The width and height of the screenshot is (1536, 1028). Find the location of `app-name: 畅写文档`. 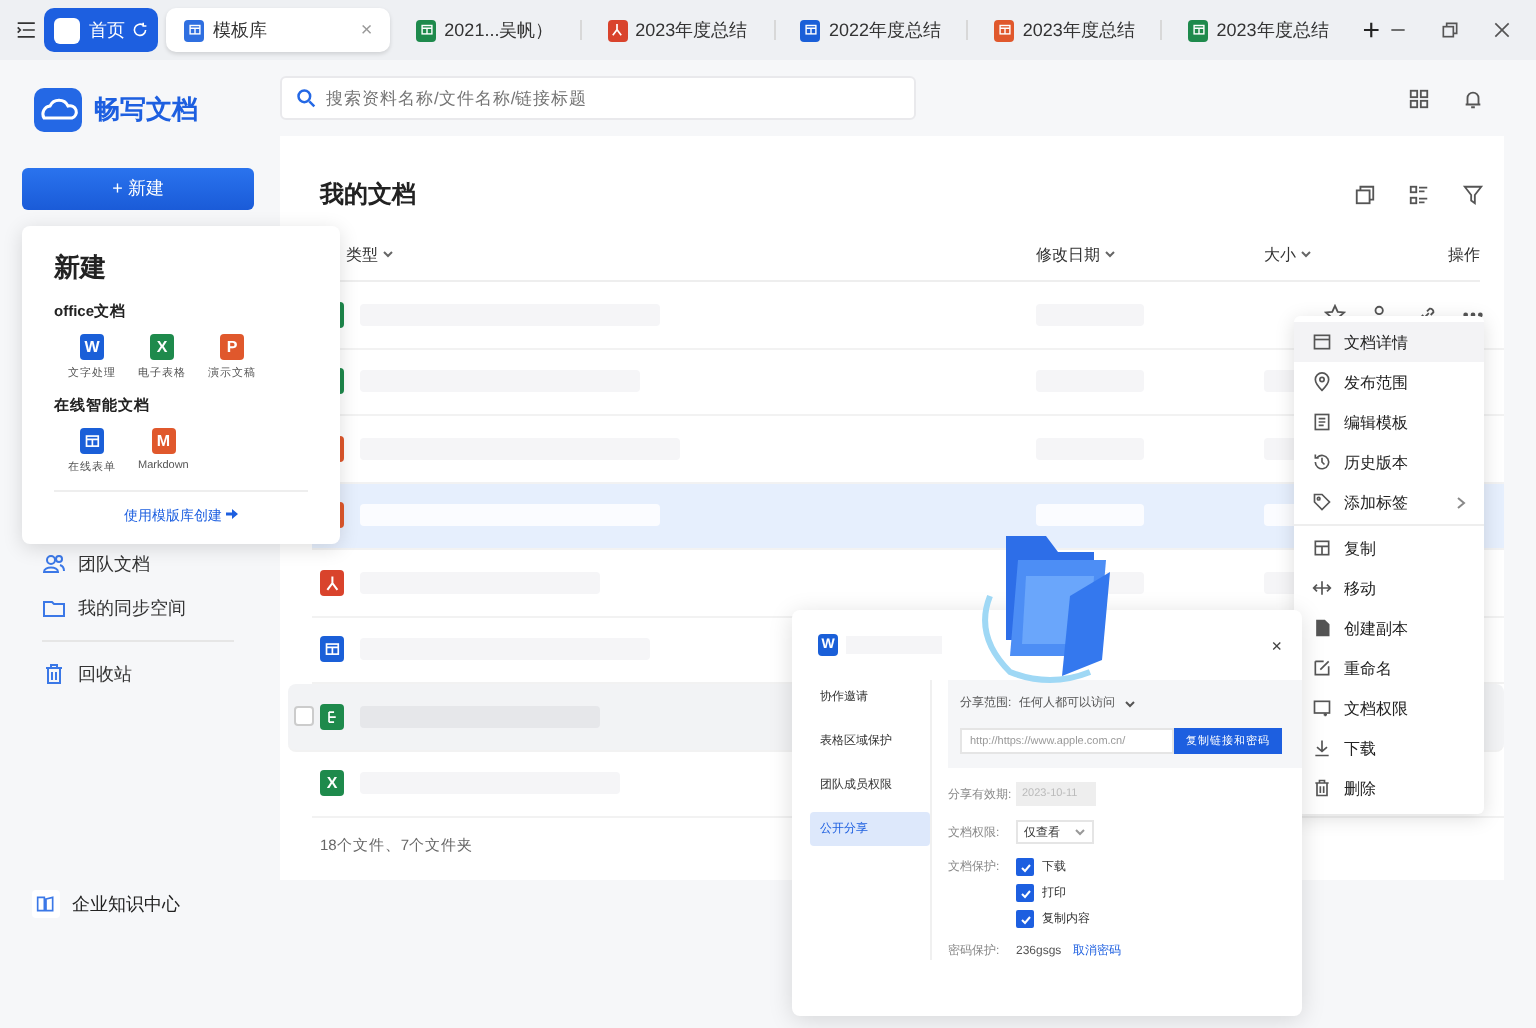

app-name: 畅写文档 is located at coordinates (146, 110).